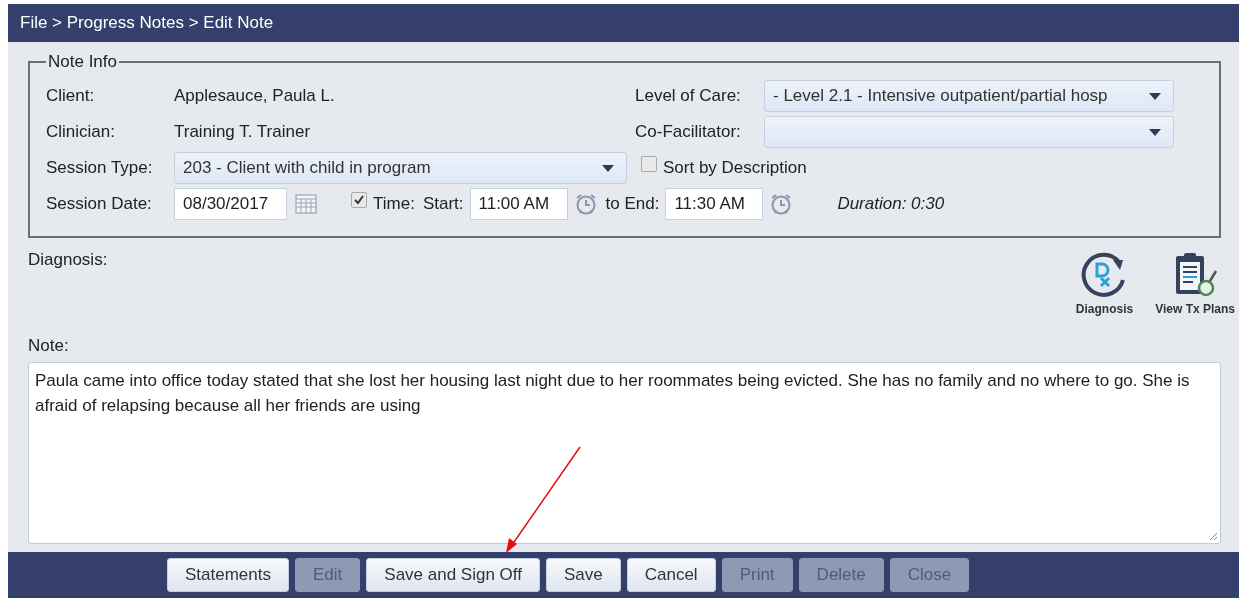  I want to click on field-label: Client:, so click(71, 96).